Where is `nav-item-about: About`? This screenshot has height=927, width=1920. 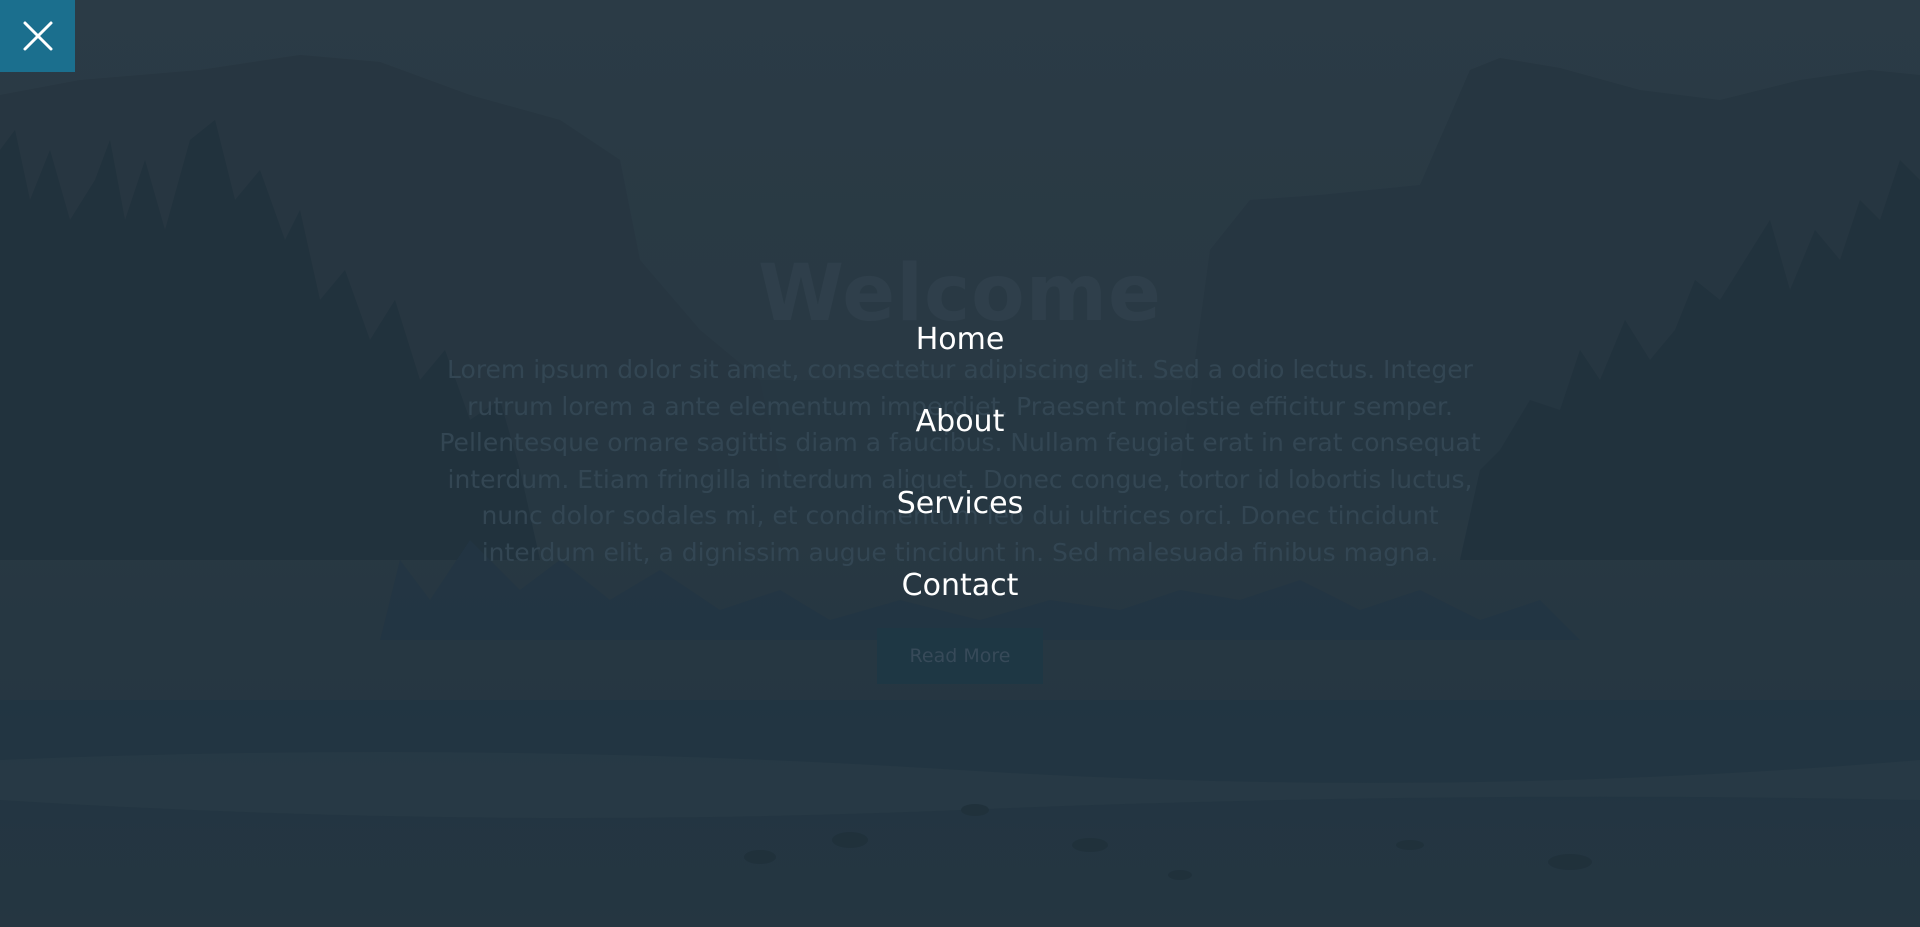 nav-item-about: About is located at coordinates (960, 438).